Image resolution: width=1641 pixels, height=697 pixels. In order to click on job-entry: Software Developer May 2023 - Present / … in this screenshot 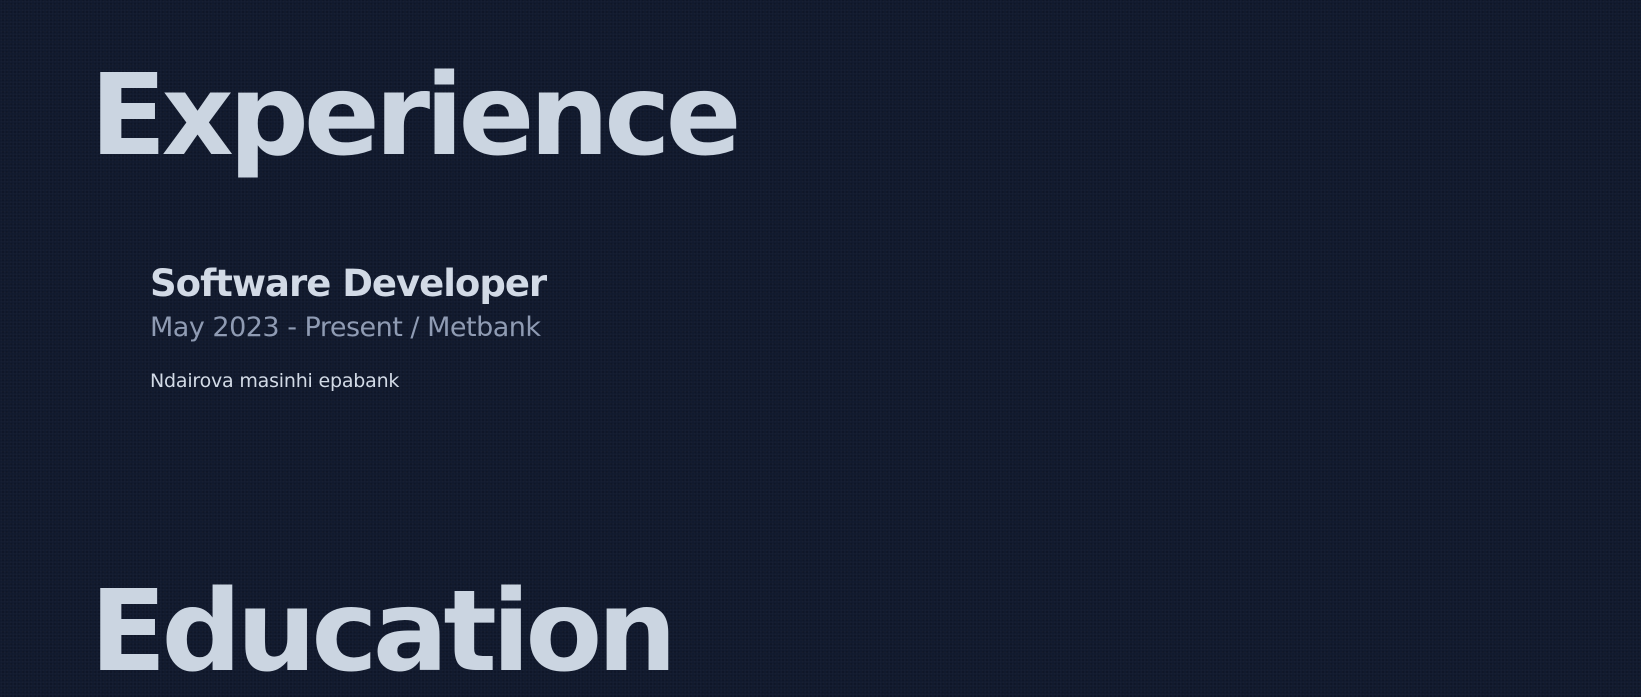, I will do `click(348, 326)`.